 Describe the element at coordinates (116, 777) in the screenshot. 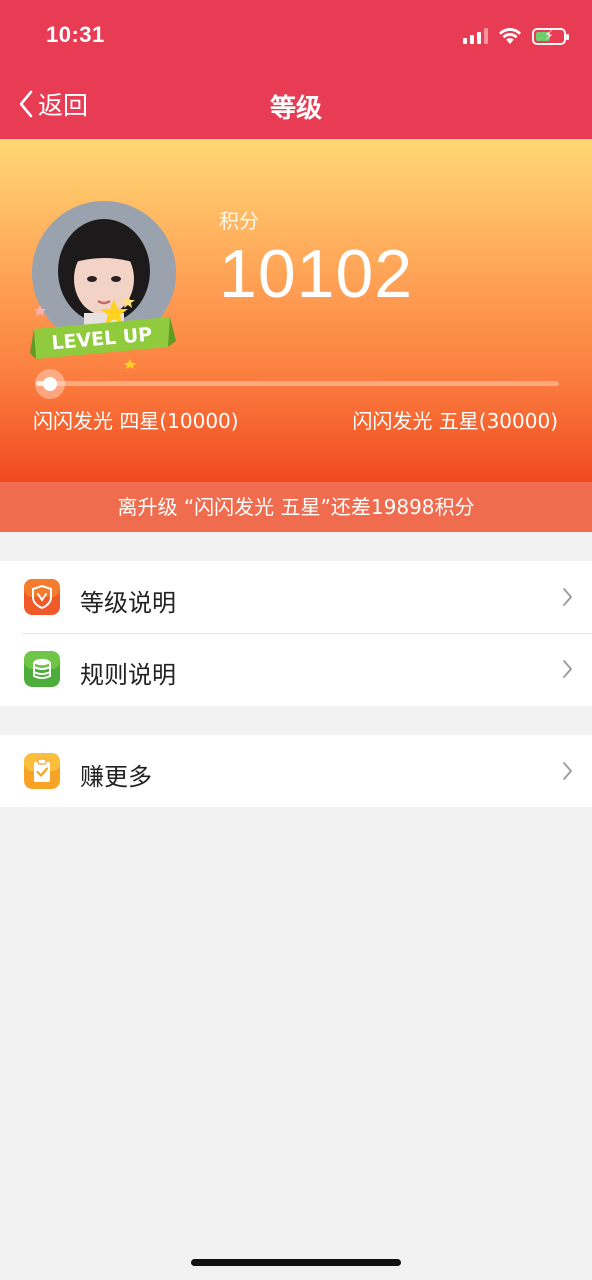

I see `earn-more-label: 赚更多` at that location.